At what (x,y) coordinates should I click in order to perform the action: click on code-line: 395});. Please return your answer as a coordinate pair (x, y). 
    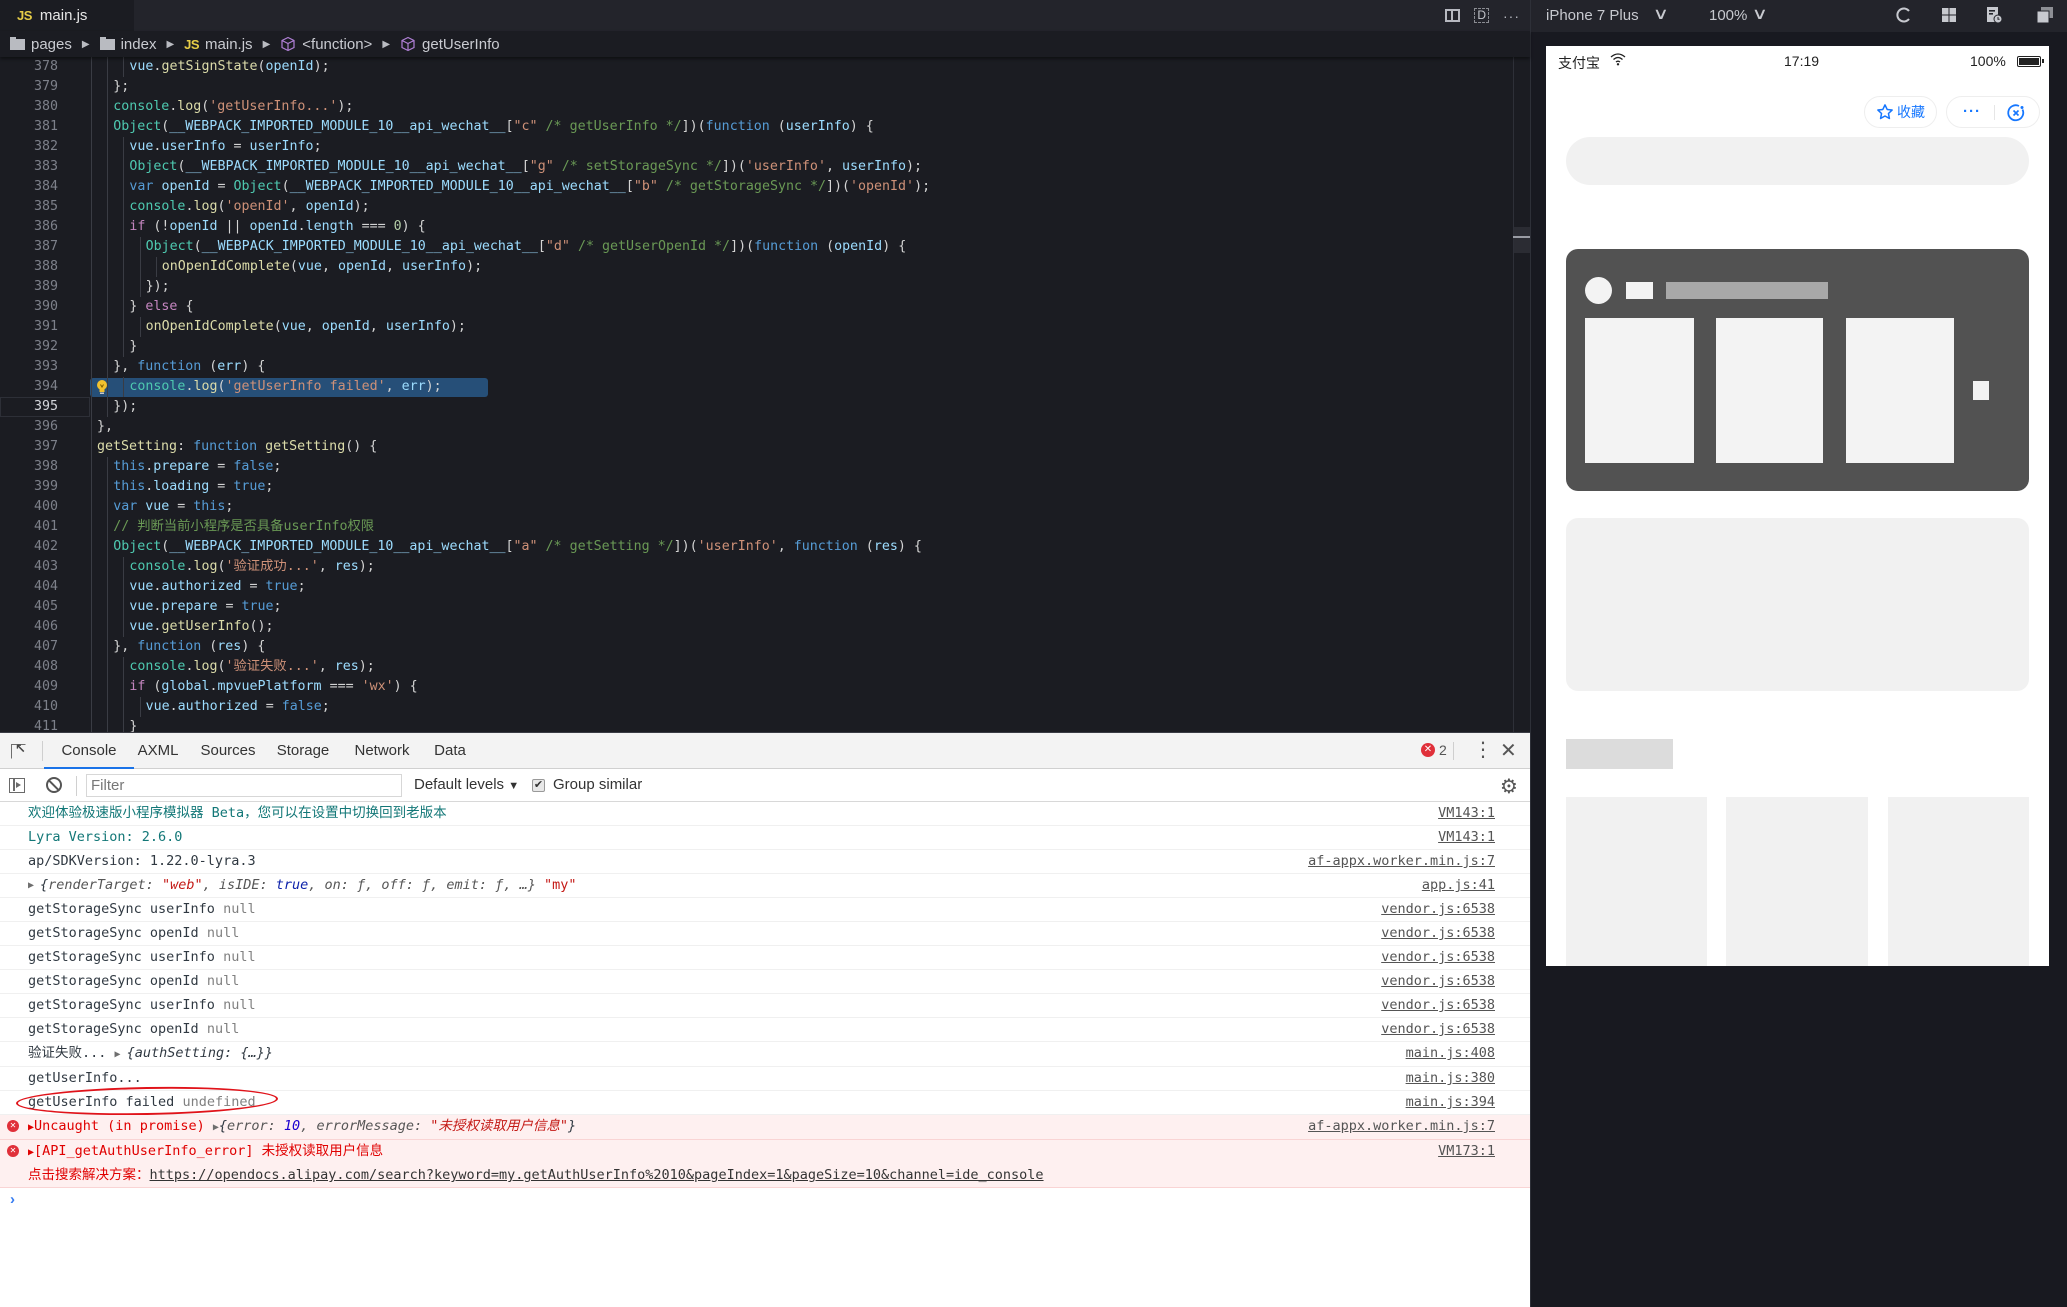
    Looking at the image, I should click on (755, 407).